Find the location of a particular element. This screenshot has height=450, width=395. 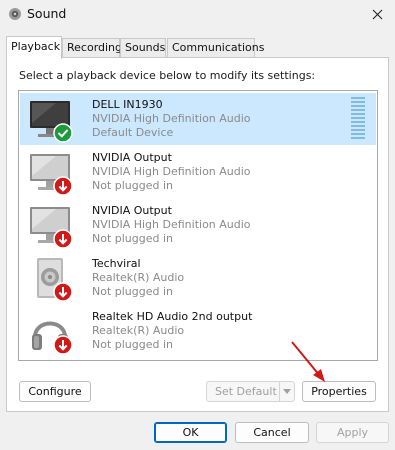

close-button is located at coordinates (377, 14).